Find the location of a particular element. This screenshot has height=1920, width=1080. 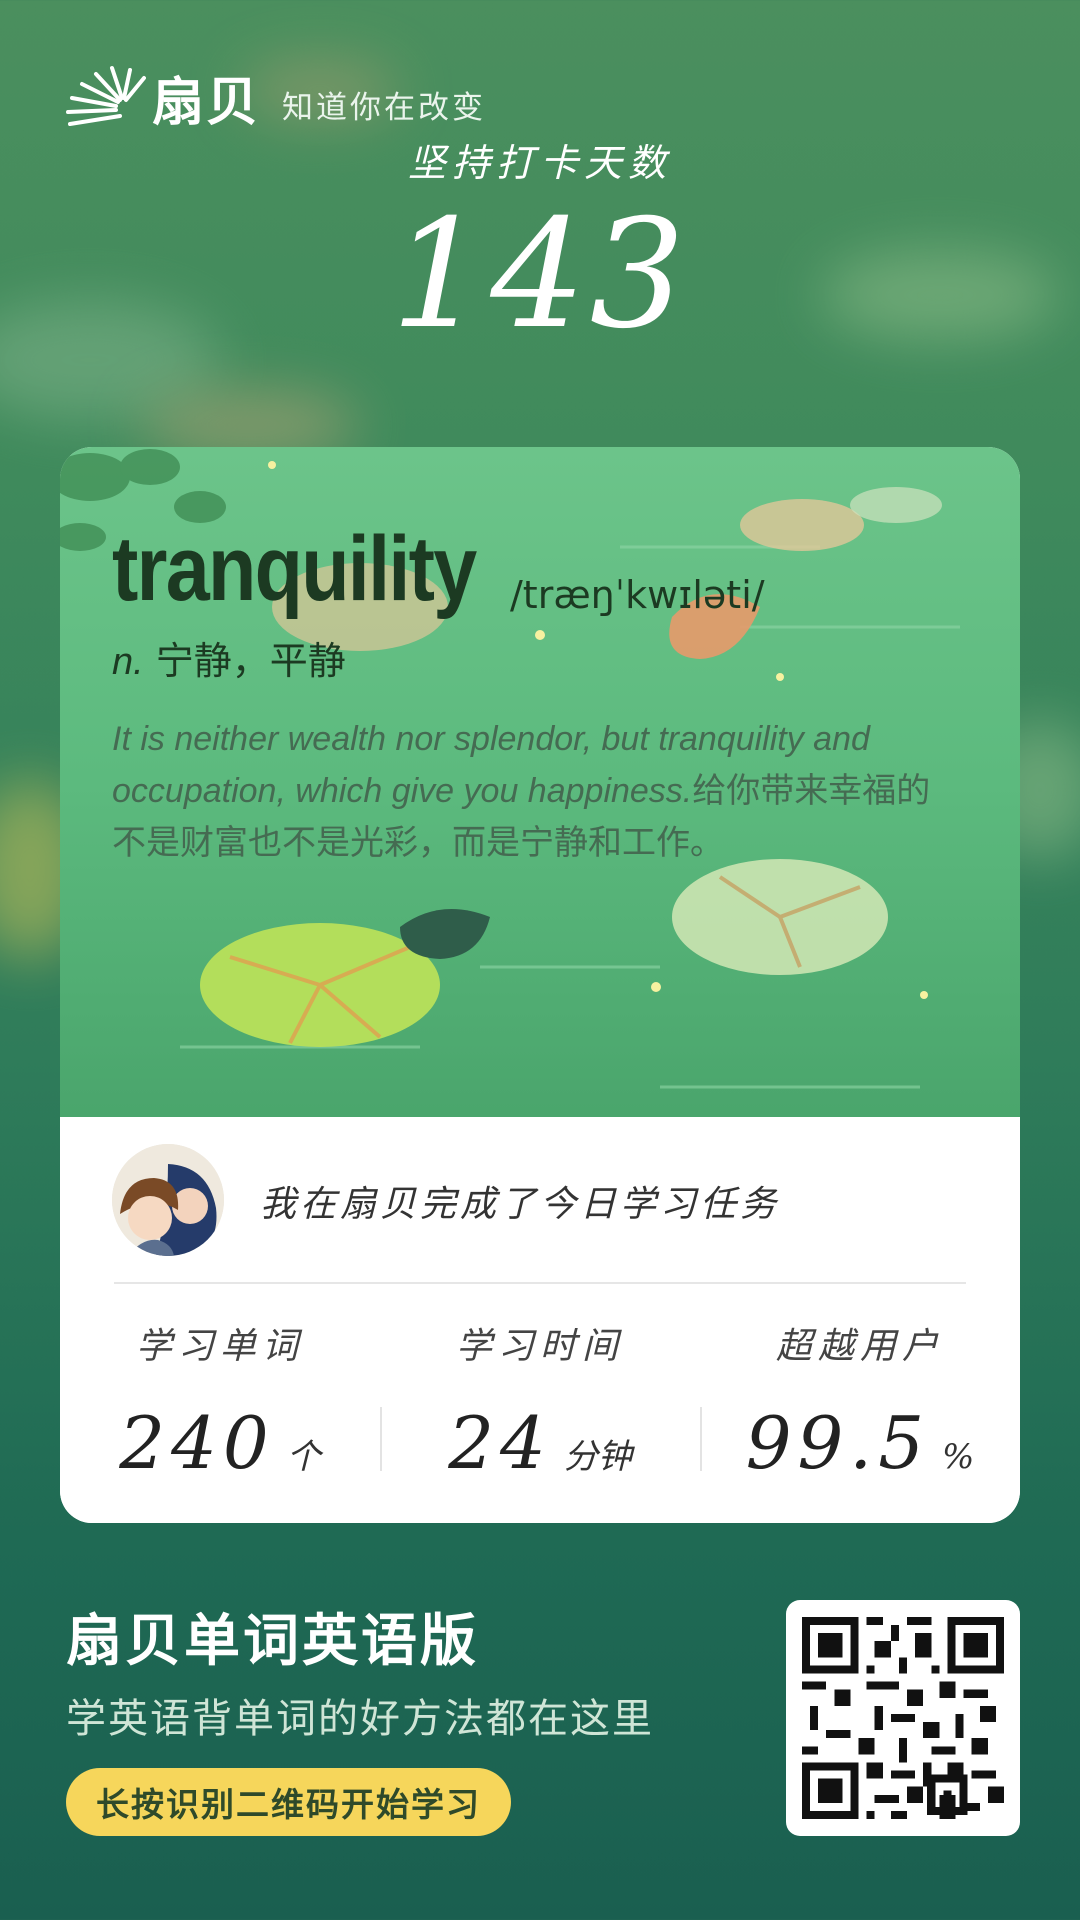

divider is located at coordinates (540, 1283).